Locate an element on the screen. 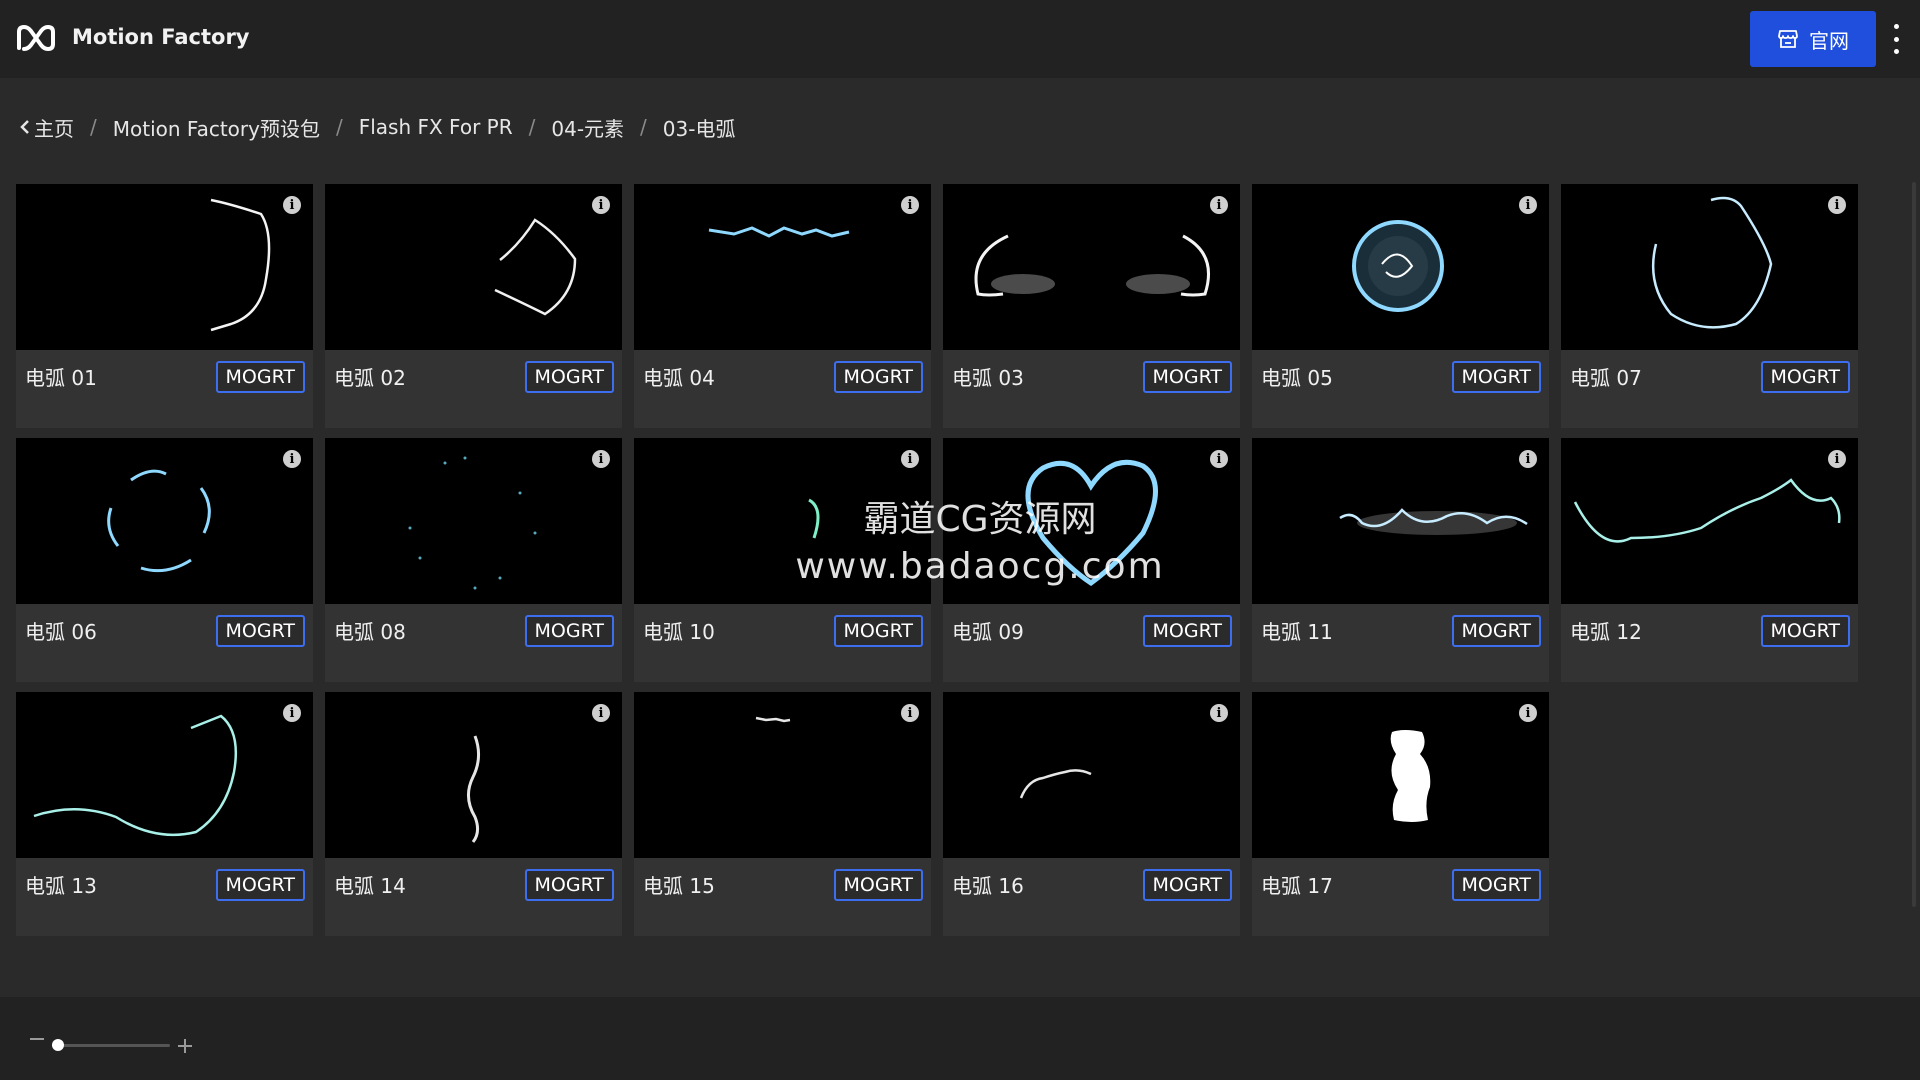 This screenshot has width=1920, height=1080. preset-card: i 电弧 14 MOGRT is located at coordinates (473, 814).